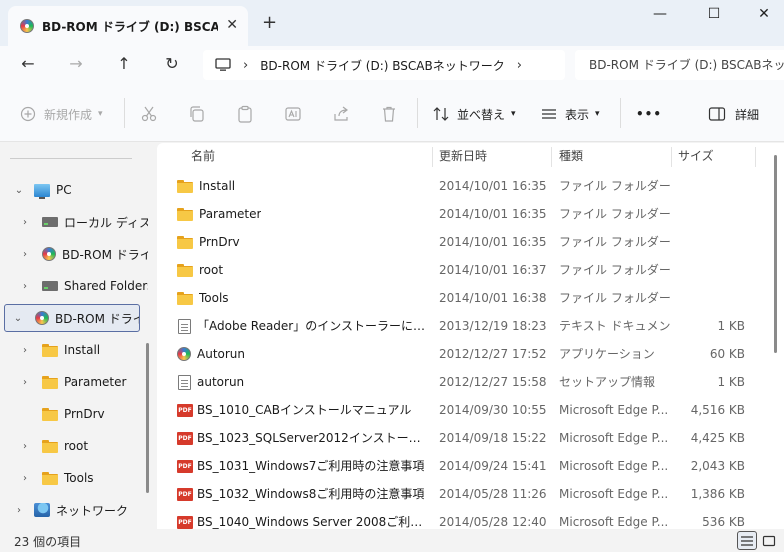 This screenshot has height=552, width=784. I want to click on new-tab-button: +, so click(269, 22).